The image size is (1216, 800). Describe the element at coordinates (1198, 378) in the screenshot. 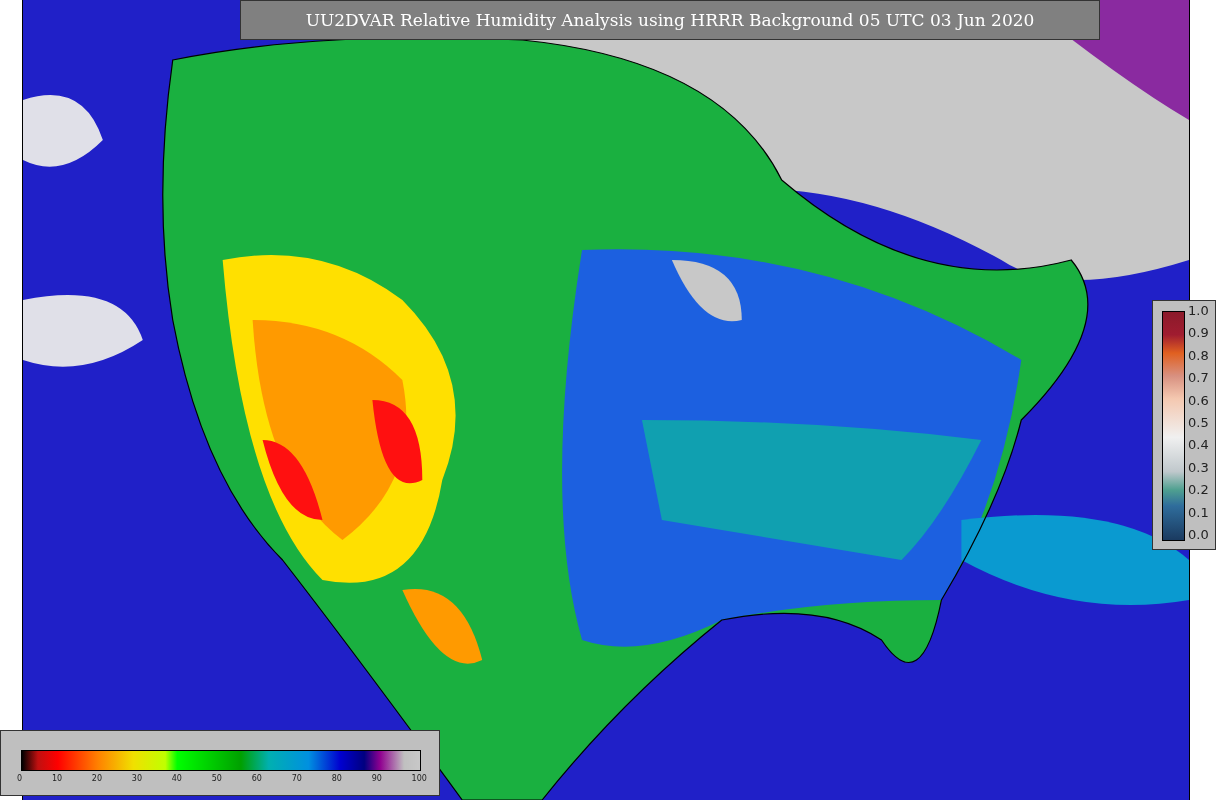

I see `tick-label: 0.7` at that location.